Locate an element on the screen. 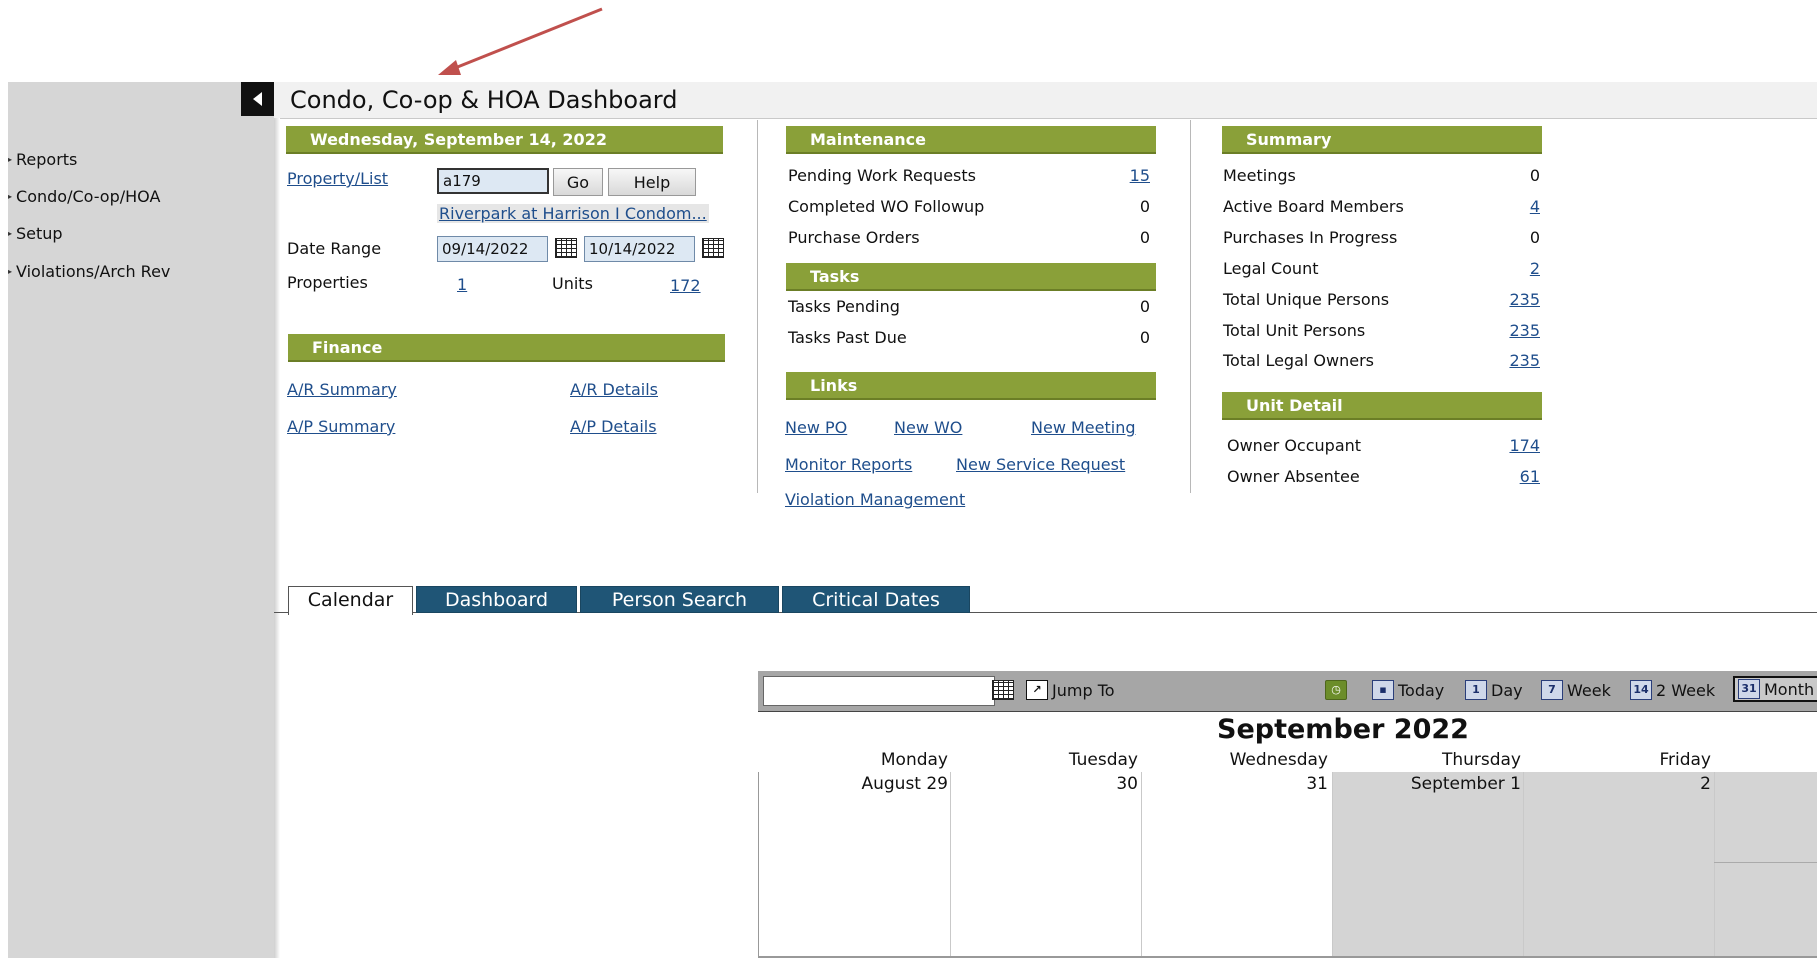 Image resolution: width=1817 pixels, height=958 pixels. summary-row-label: Active Board Members is located at coordinates (1313, 206).